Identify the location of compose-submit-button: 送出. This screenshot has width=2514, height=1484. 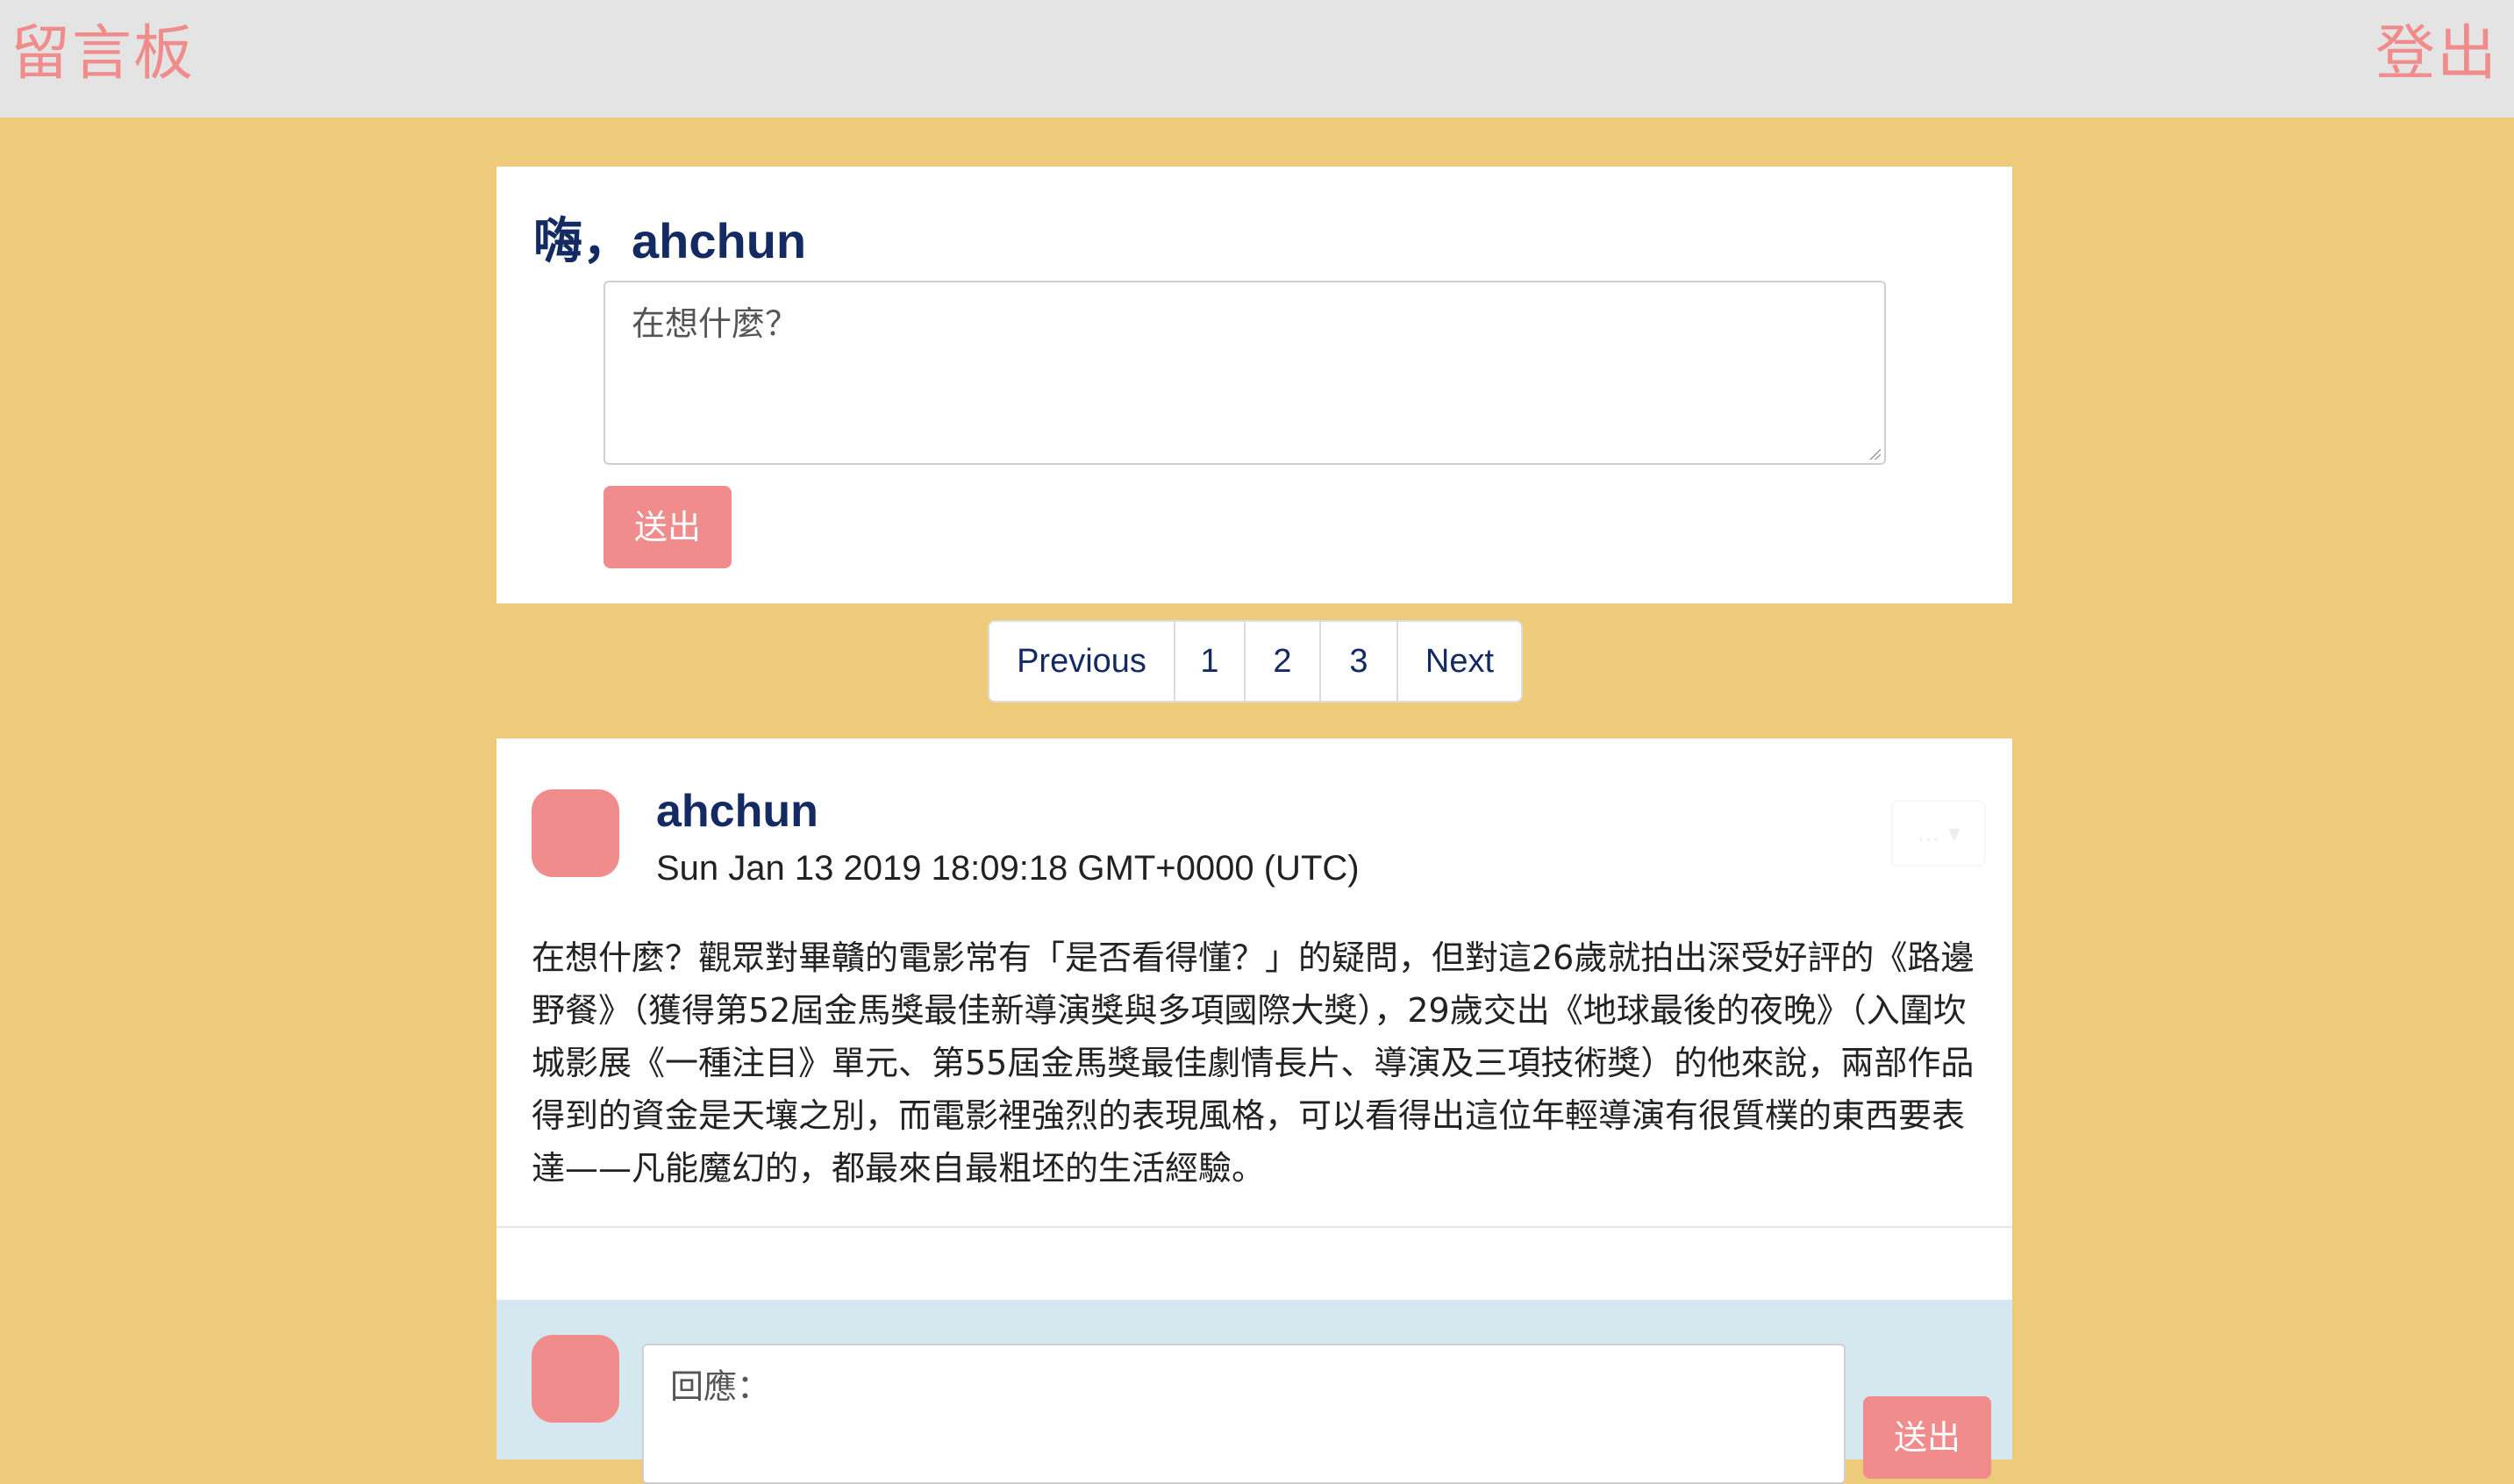
(668, 527).